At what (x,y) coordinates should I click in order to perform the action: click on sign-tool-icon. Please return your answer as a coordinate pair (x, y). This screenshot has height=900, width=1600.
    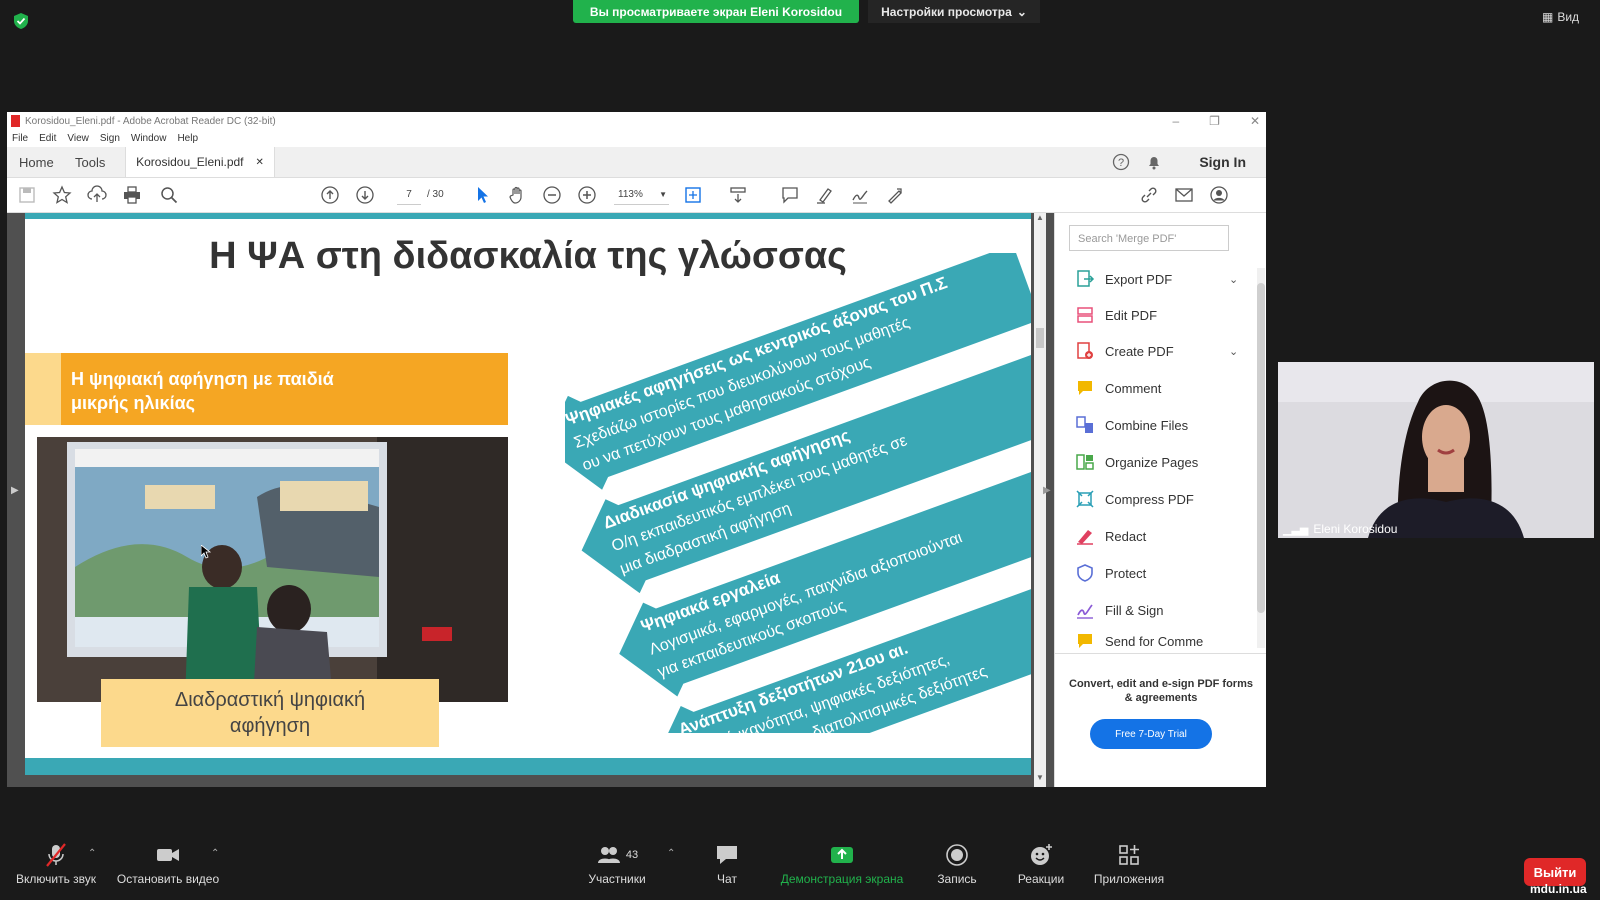
    Looking at the image, I should click on (860, 195).